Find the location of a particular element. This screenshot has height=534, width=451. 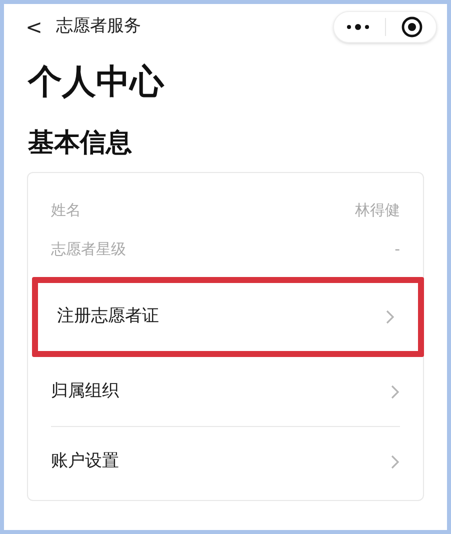

back-button: < is located at coordinates (34, 27).